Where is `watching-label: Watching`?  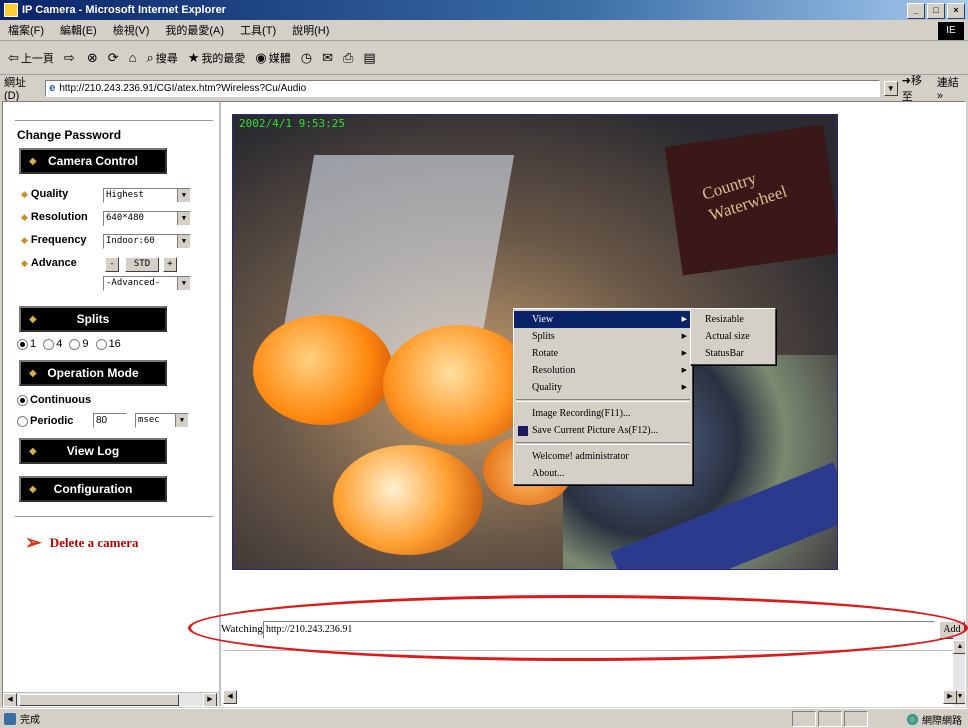
watching-label: Watching is located at coordinates (242, 629).